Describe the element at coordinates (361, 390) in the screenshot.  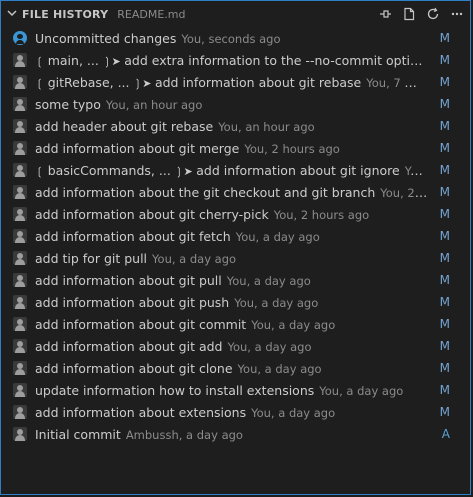
I see `commit-meta: You, a day ago` at that location.